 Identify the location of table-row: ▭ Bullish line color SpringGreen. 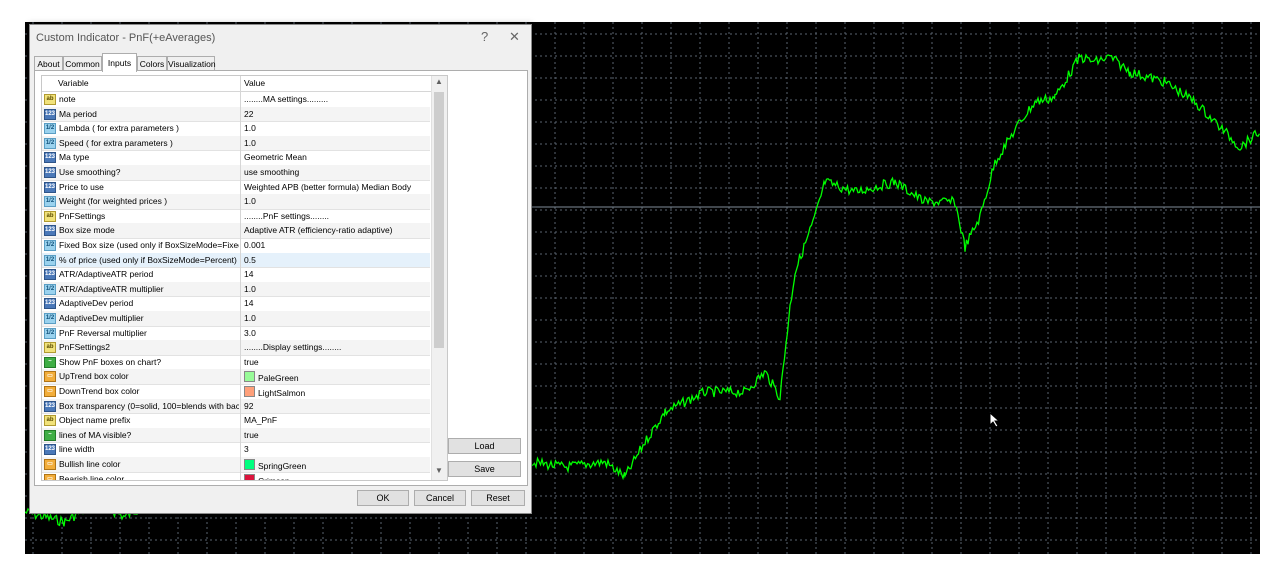
(236, 465).